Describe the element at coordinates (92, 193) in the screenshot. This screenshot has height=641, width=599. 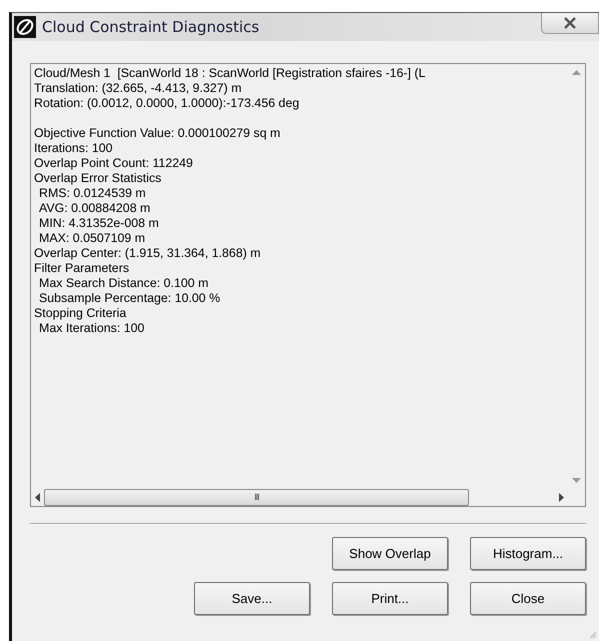
I see `report-line: RMS: 0.0124539 m` at that location.